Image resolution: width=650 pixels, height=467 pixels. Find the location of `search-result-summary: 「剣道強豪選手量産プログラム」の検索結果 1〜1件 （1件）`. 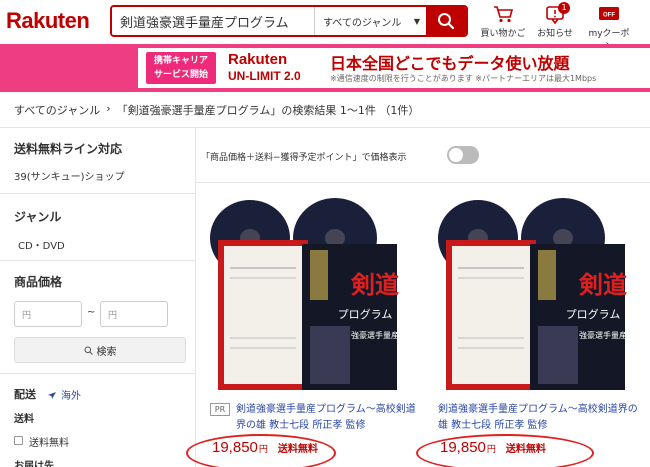

search-result-summary: 「剣道強豪選手量産プログラム」の検索結果 1〜1件 （1件） is located at coordinates (268, 110).